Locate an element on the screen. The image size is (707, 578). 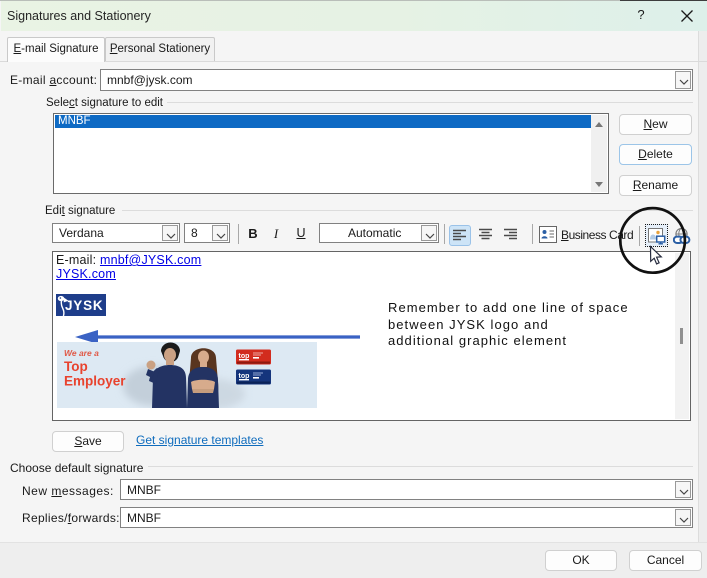
svg-text: Top is located at coordinates (76, 366).